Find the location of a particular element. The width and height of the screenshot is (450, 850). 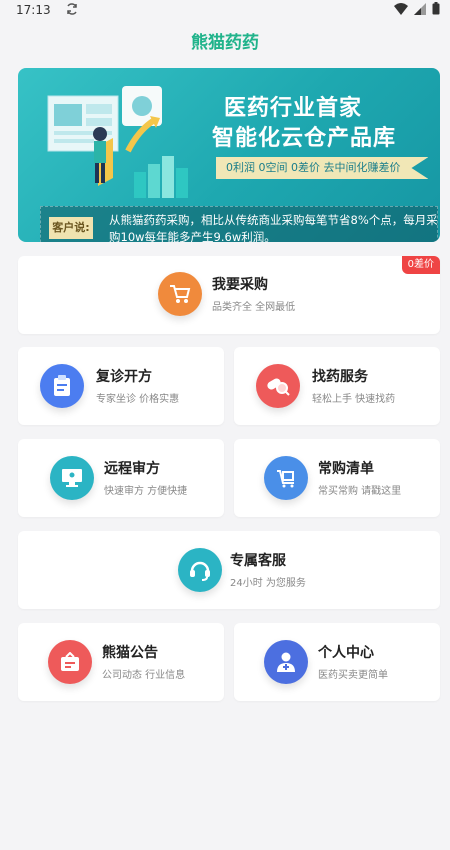

zero-markup-badge: 0差价 is located at coordinates (420, 265).